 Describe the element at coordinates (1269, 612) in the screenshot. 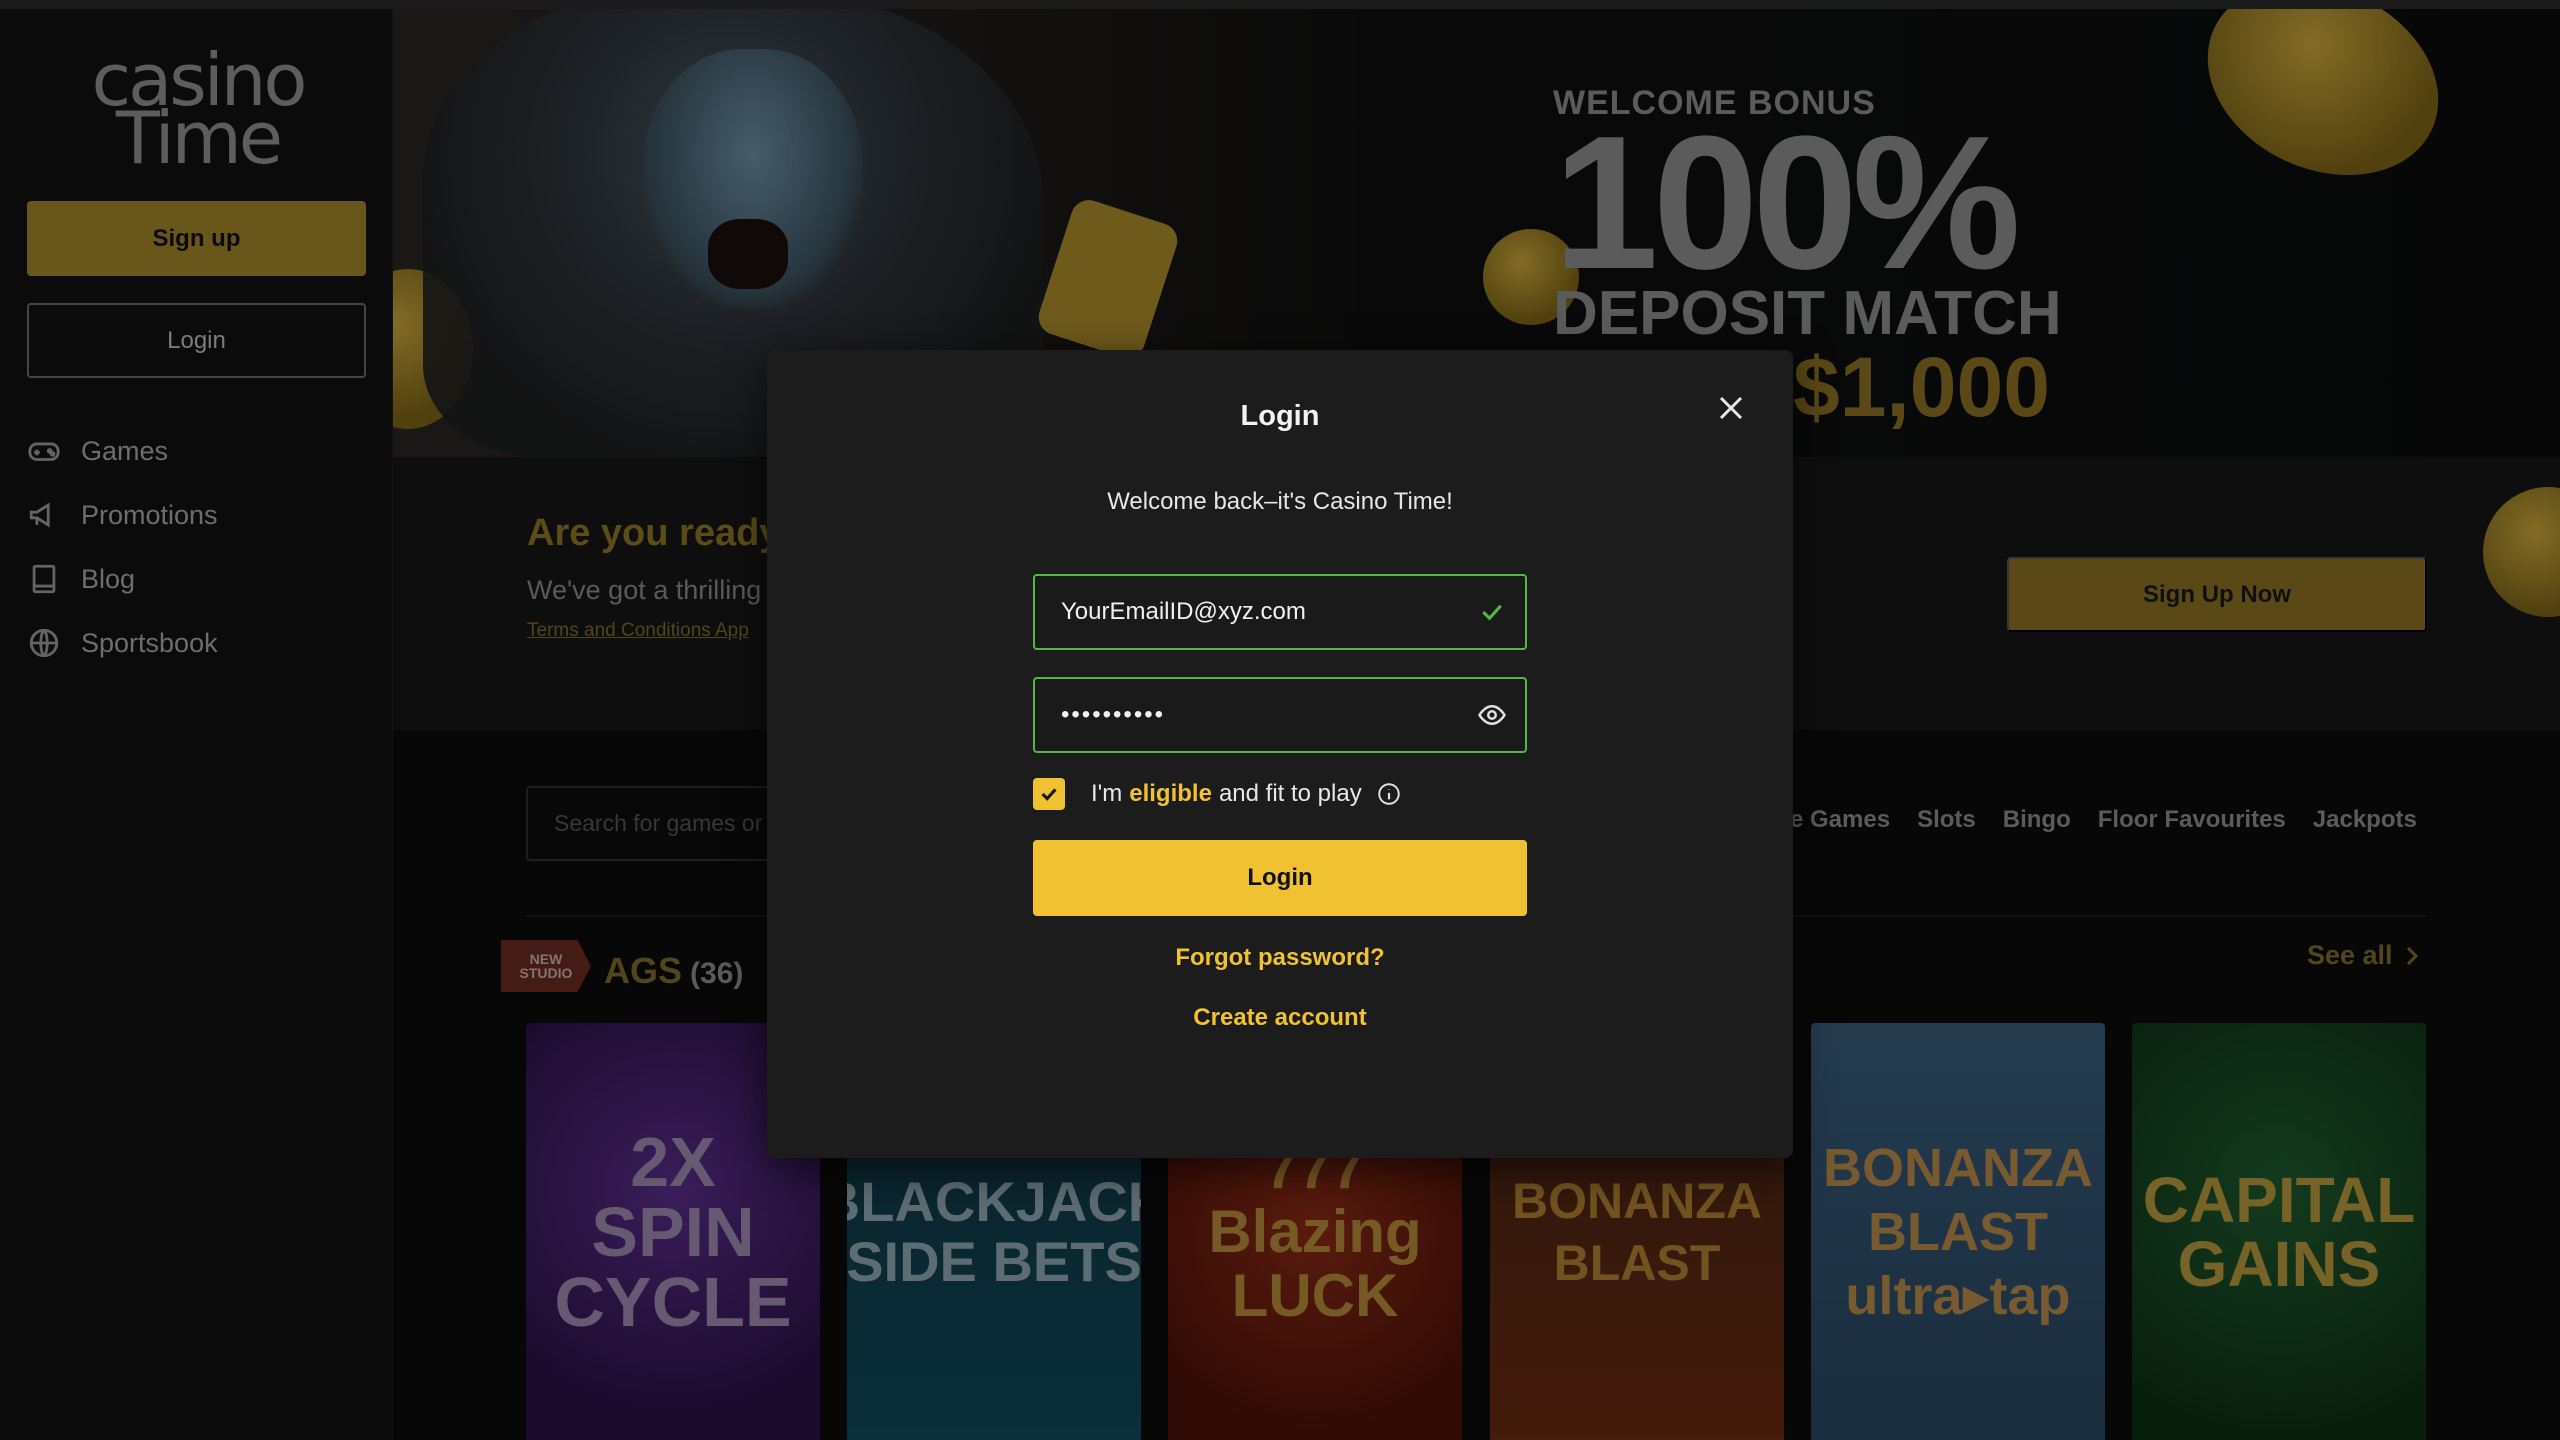

I see `email-input` at that location.